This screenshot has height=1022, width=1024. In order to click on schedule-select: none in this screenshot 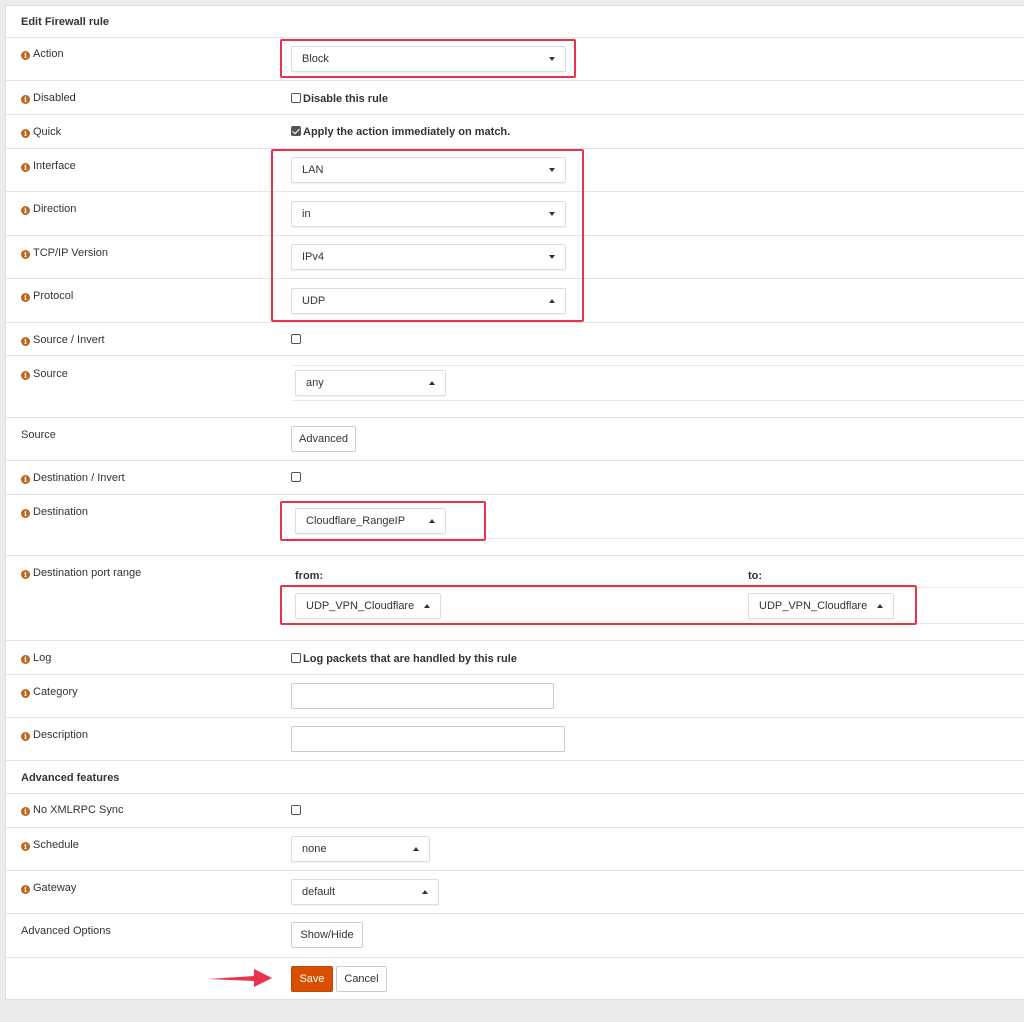, I will do `click(360, 849)`.